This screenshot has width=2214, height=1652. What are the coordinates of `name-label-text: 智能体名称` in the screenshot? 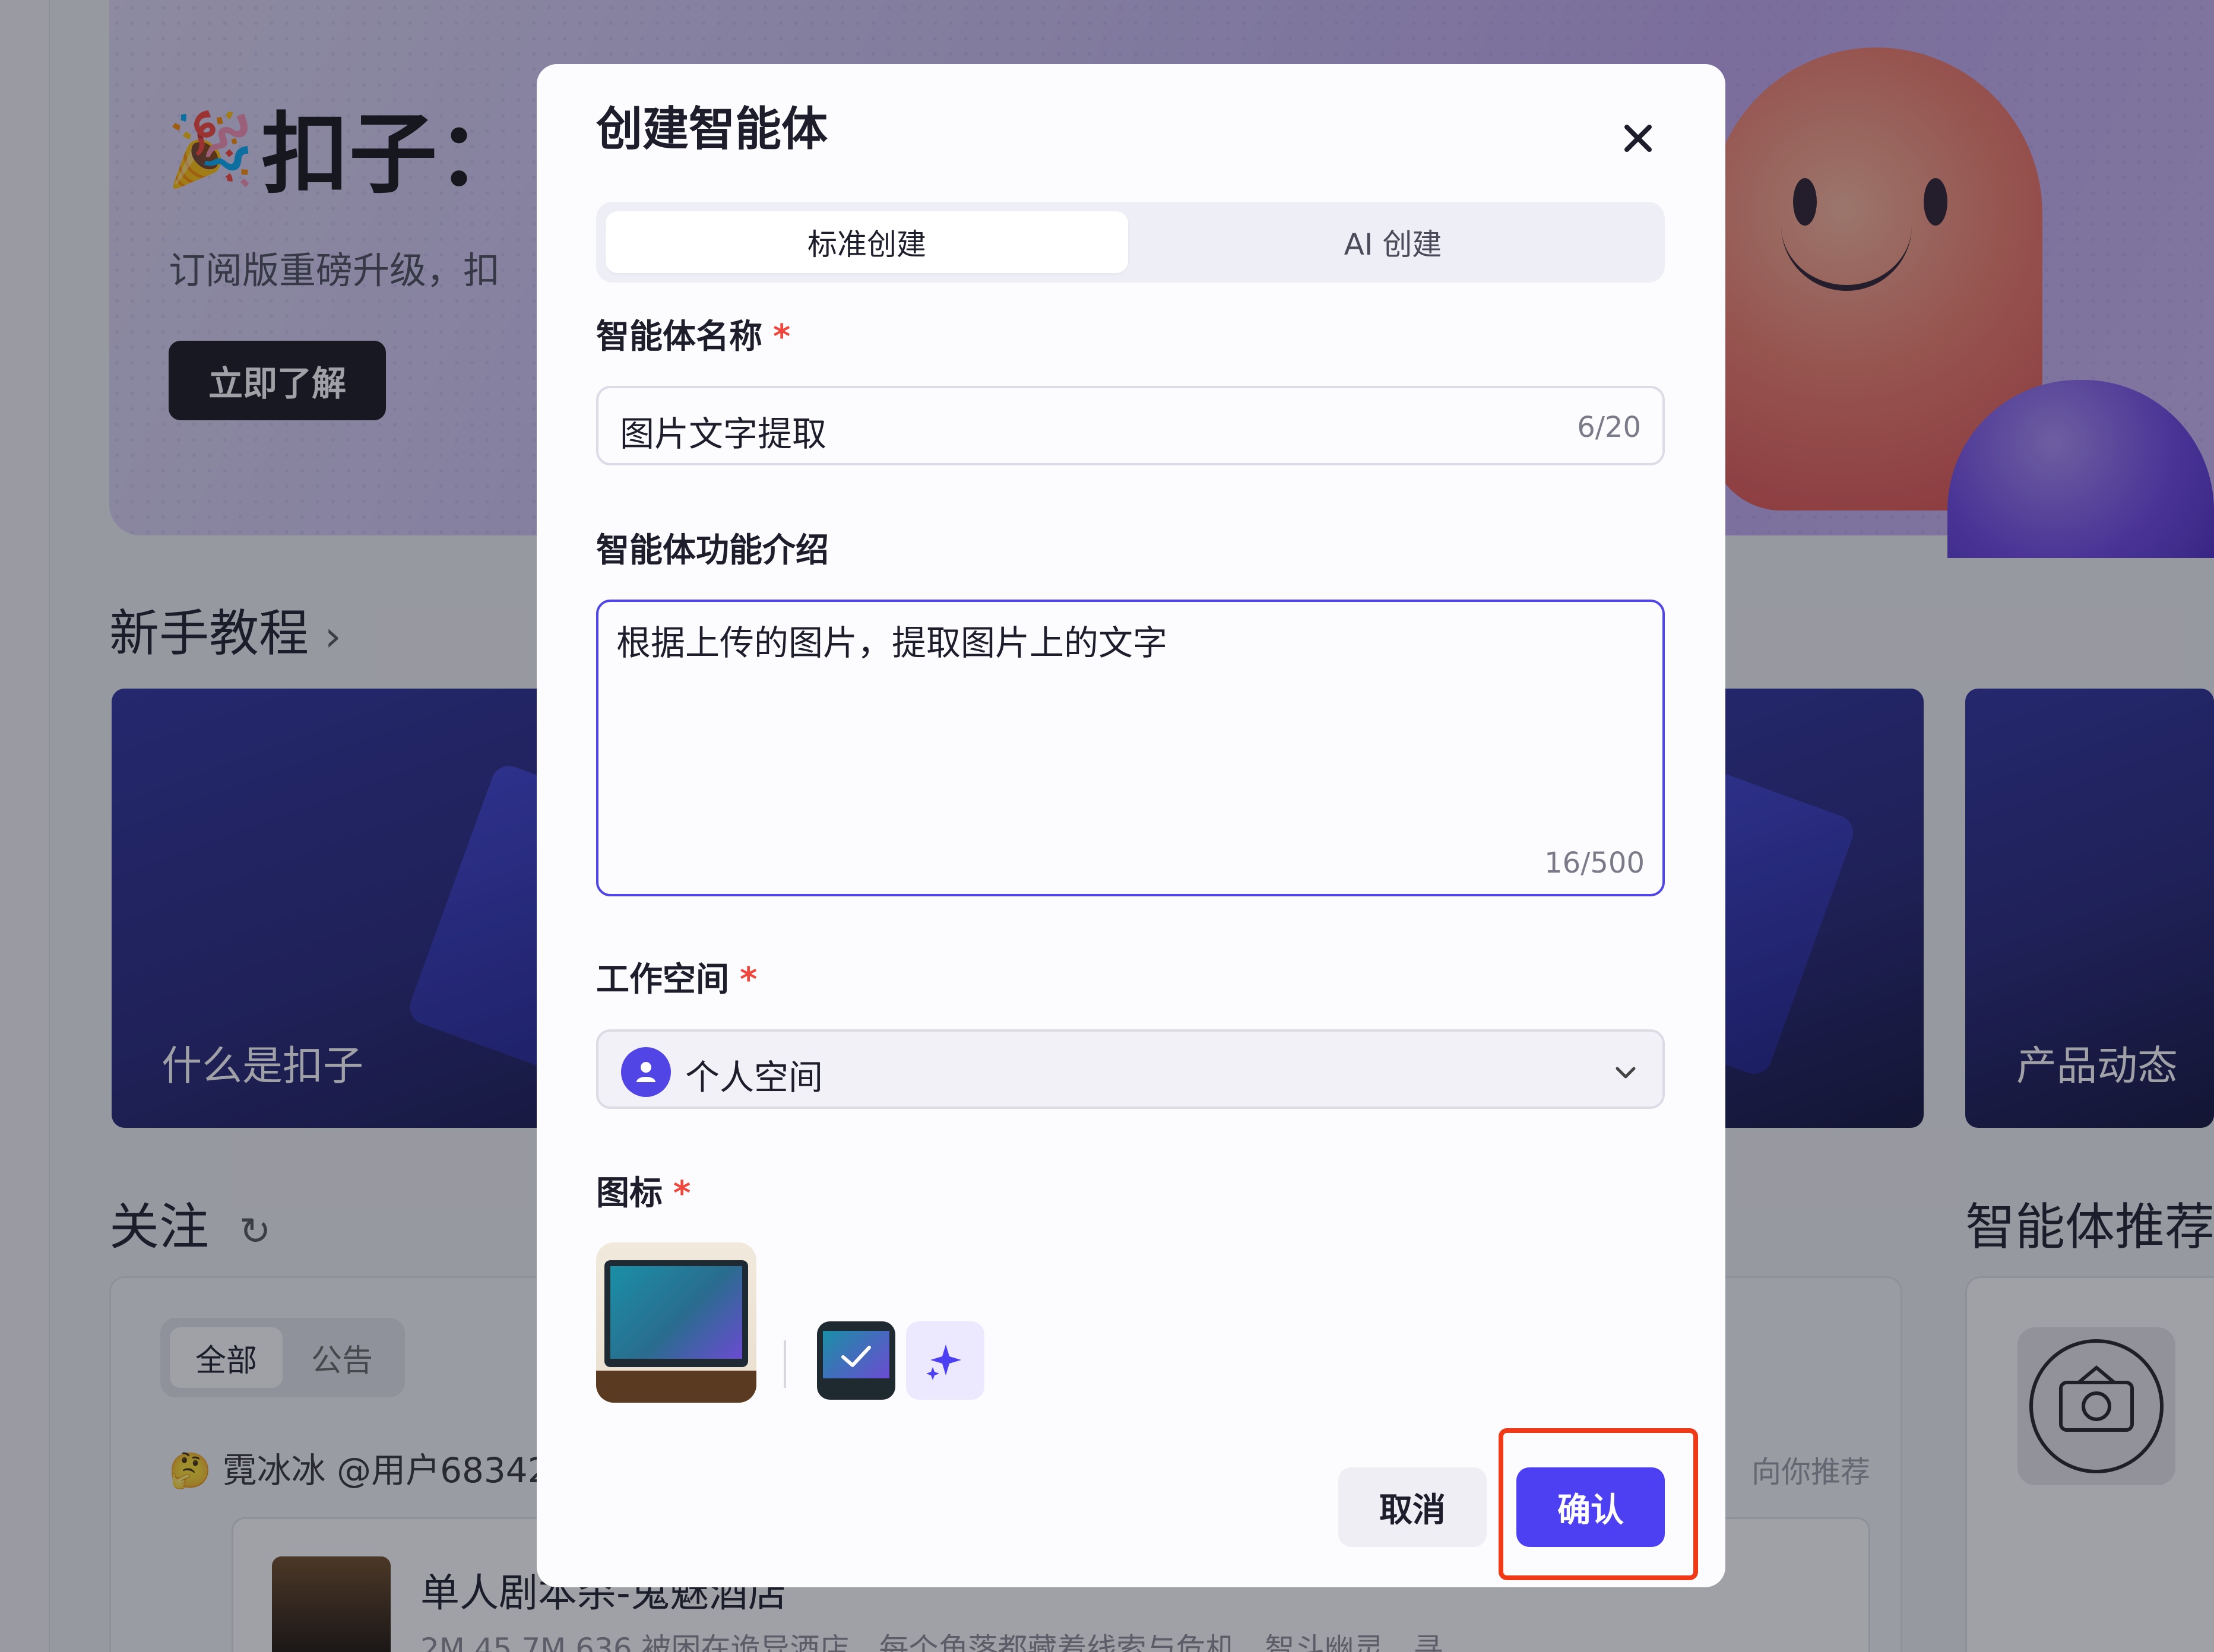 It's located at (679, 337).